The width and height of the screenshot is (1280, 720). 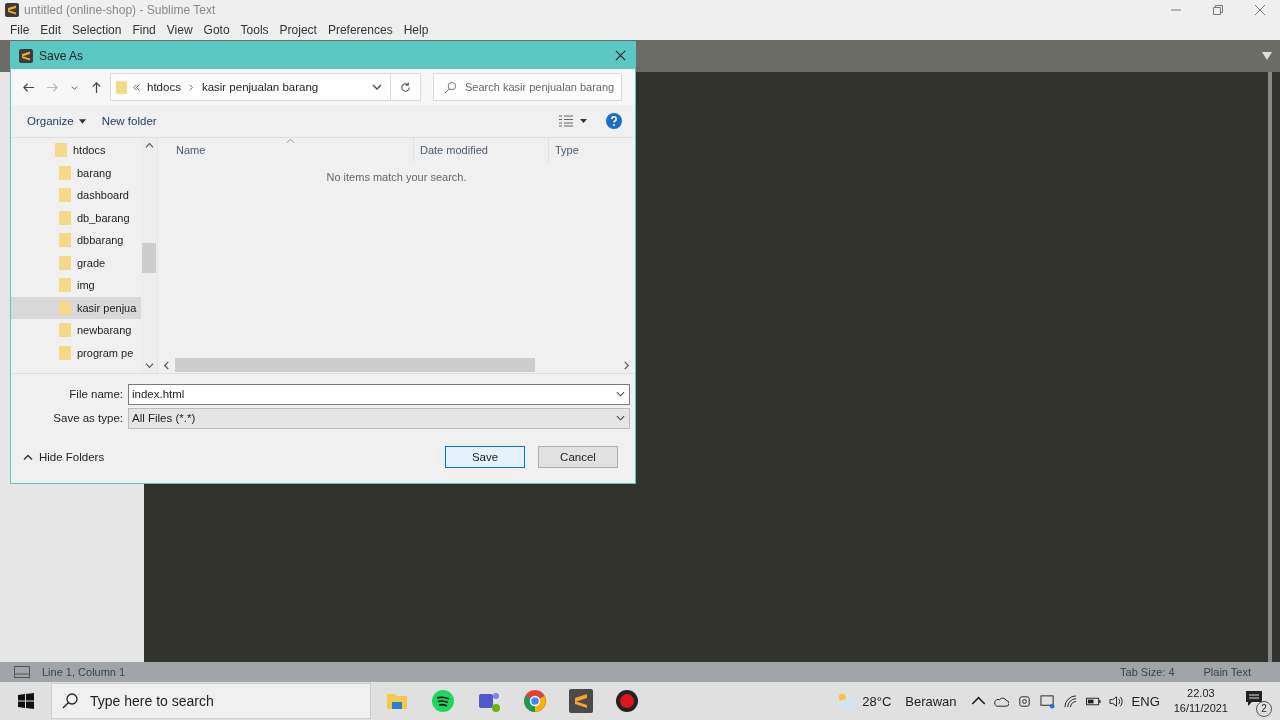 I want to click on menu-item: Preferences, so click(x=360, y=30).